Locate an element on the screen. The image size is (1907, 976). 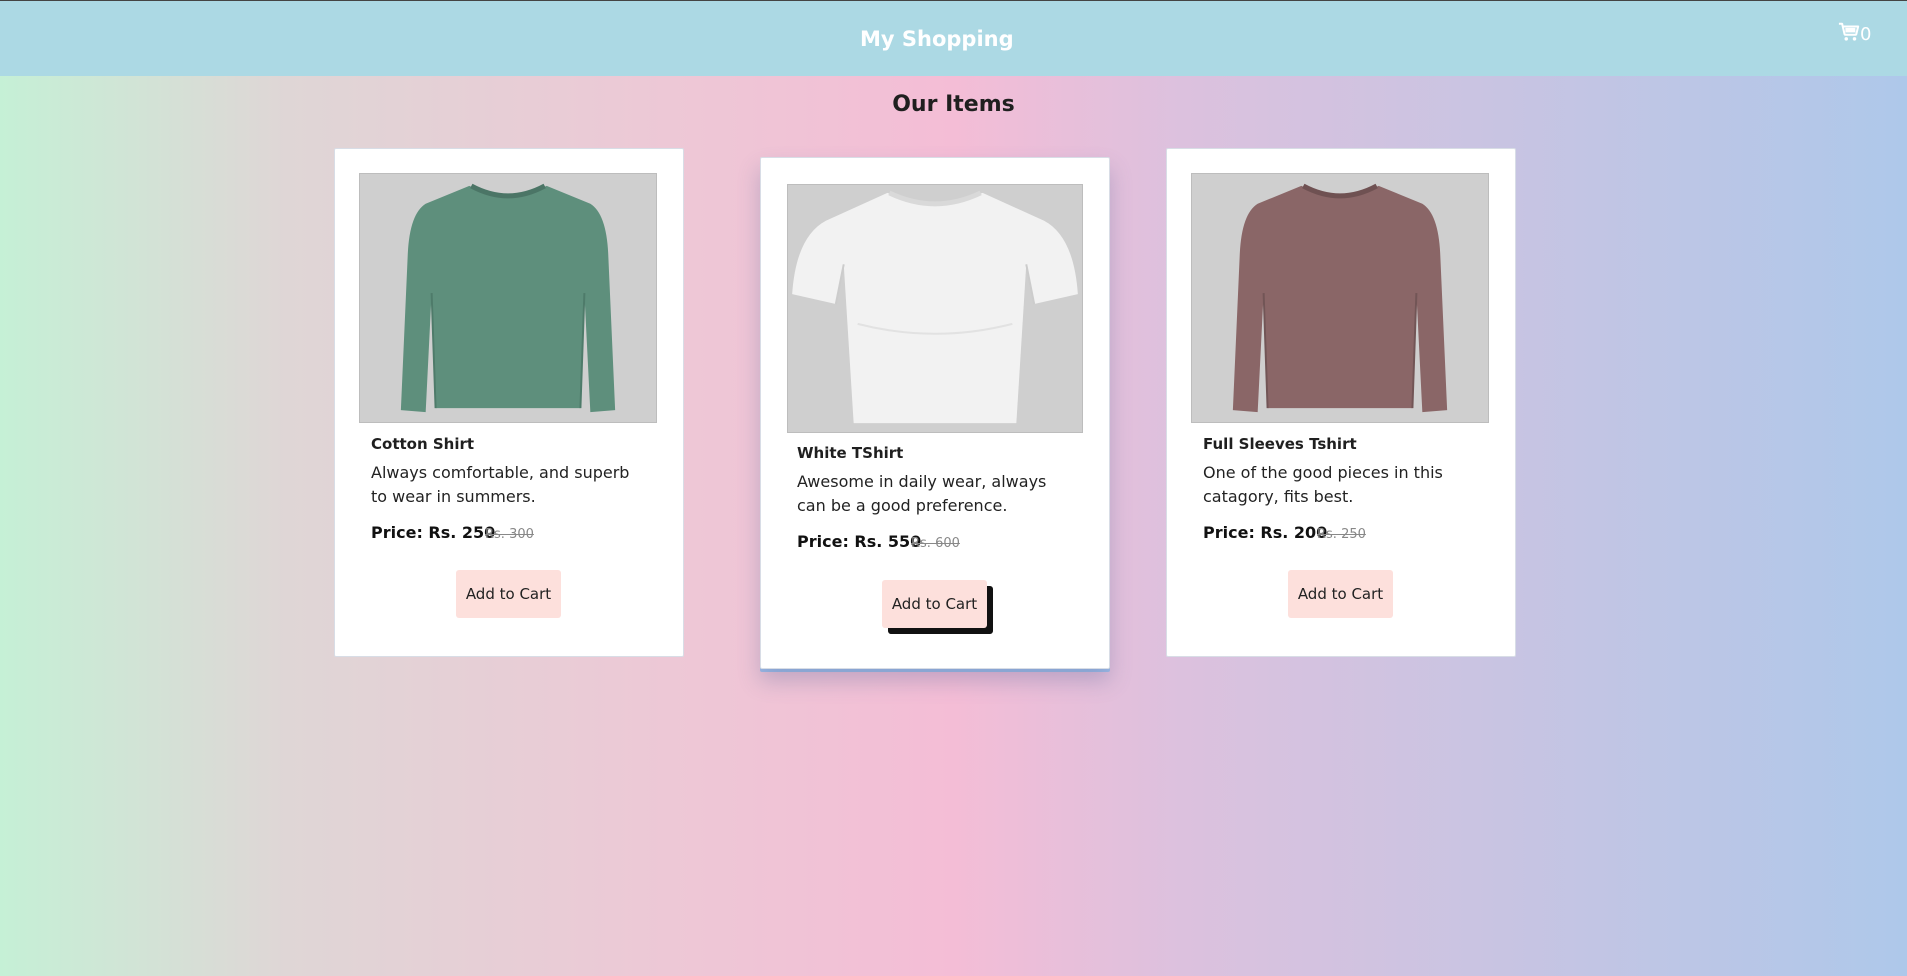
cart-count: 0 is located at coordinates (1866, 34).